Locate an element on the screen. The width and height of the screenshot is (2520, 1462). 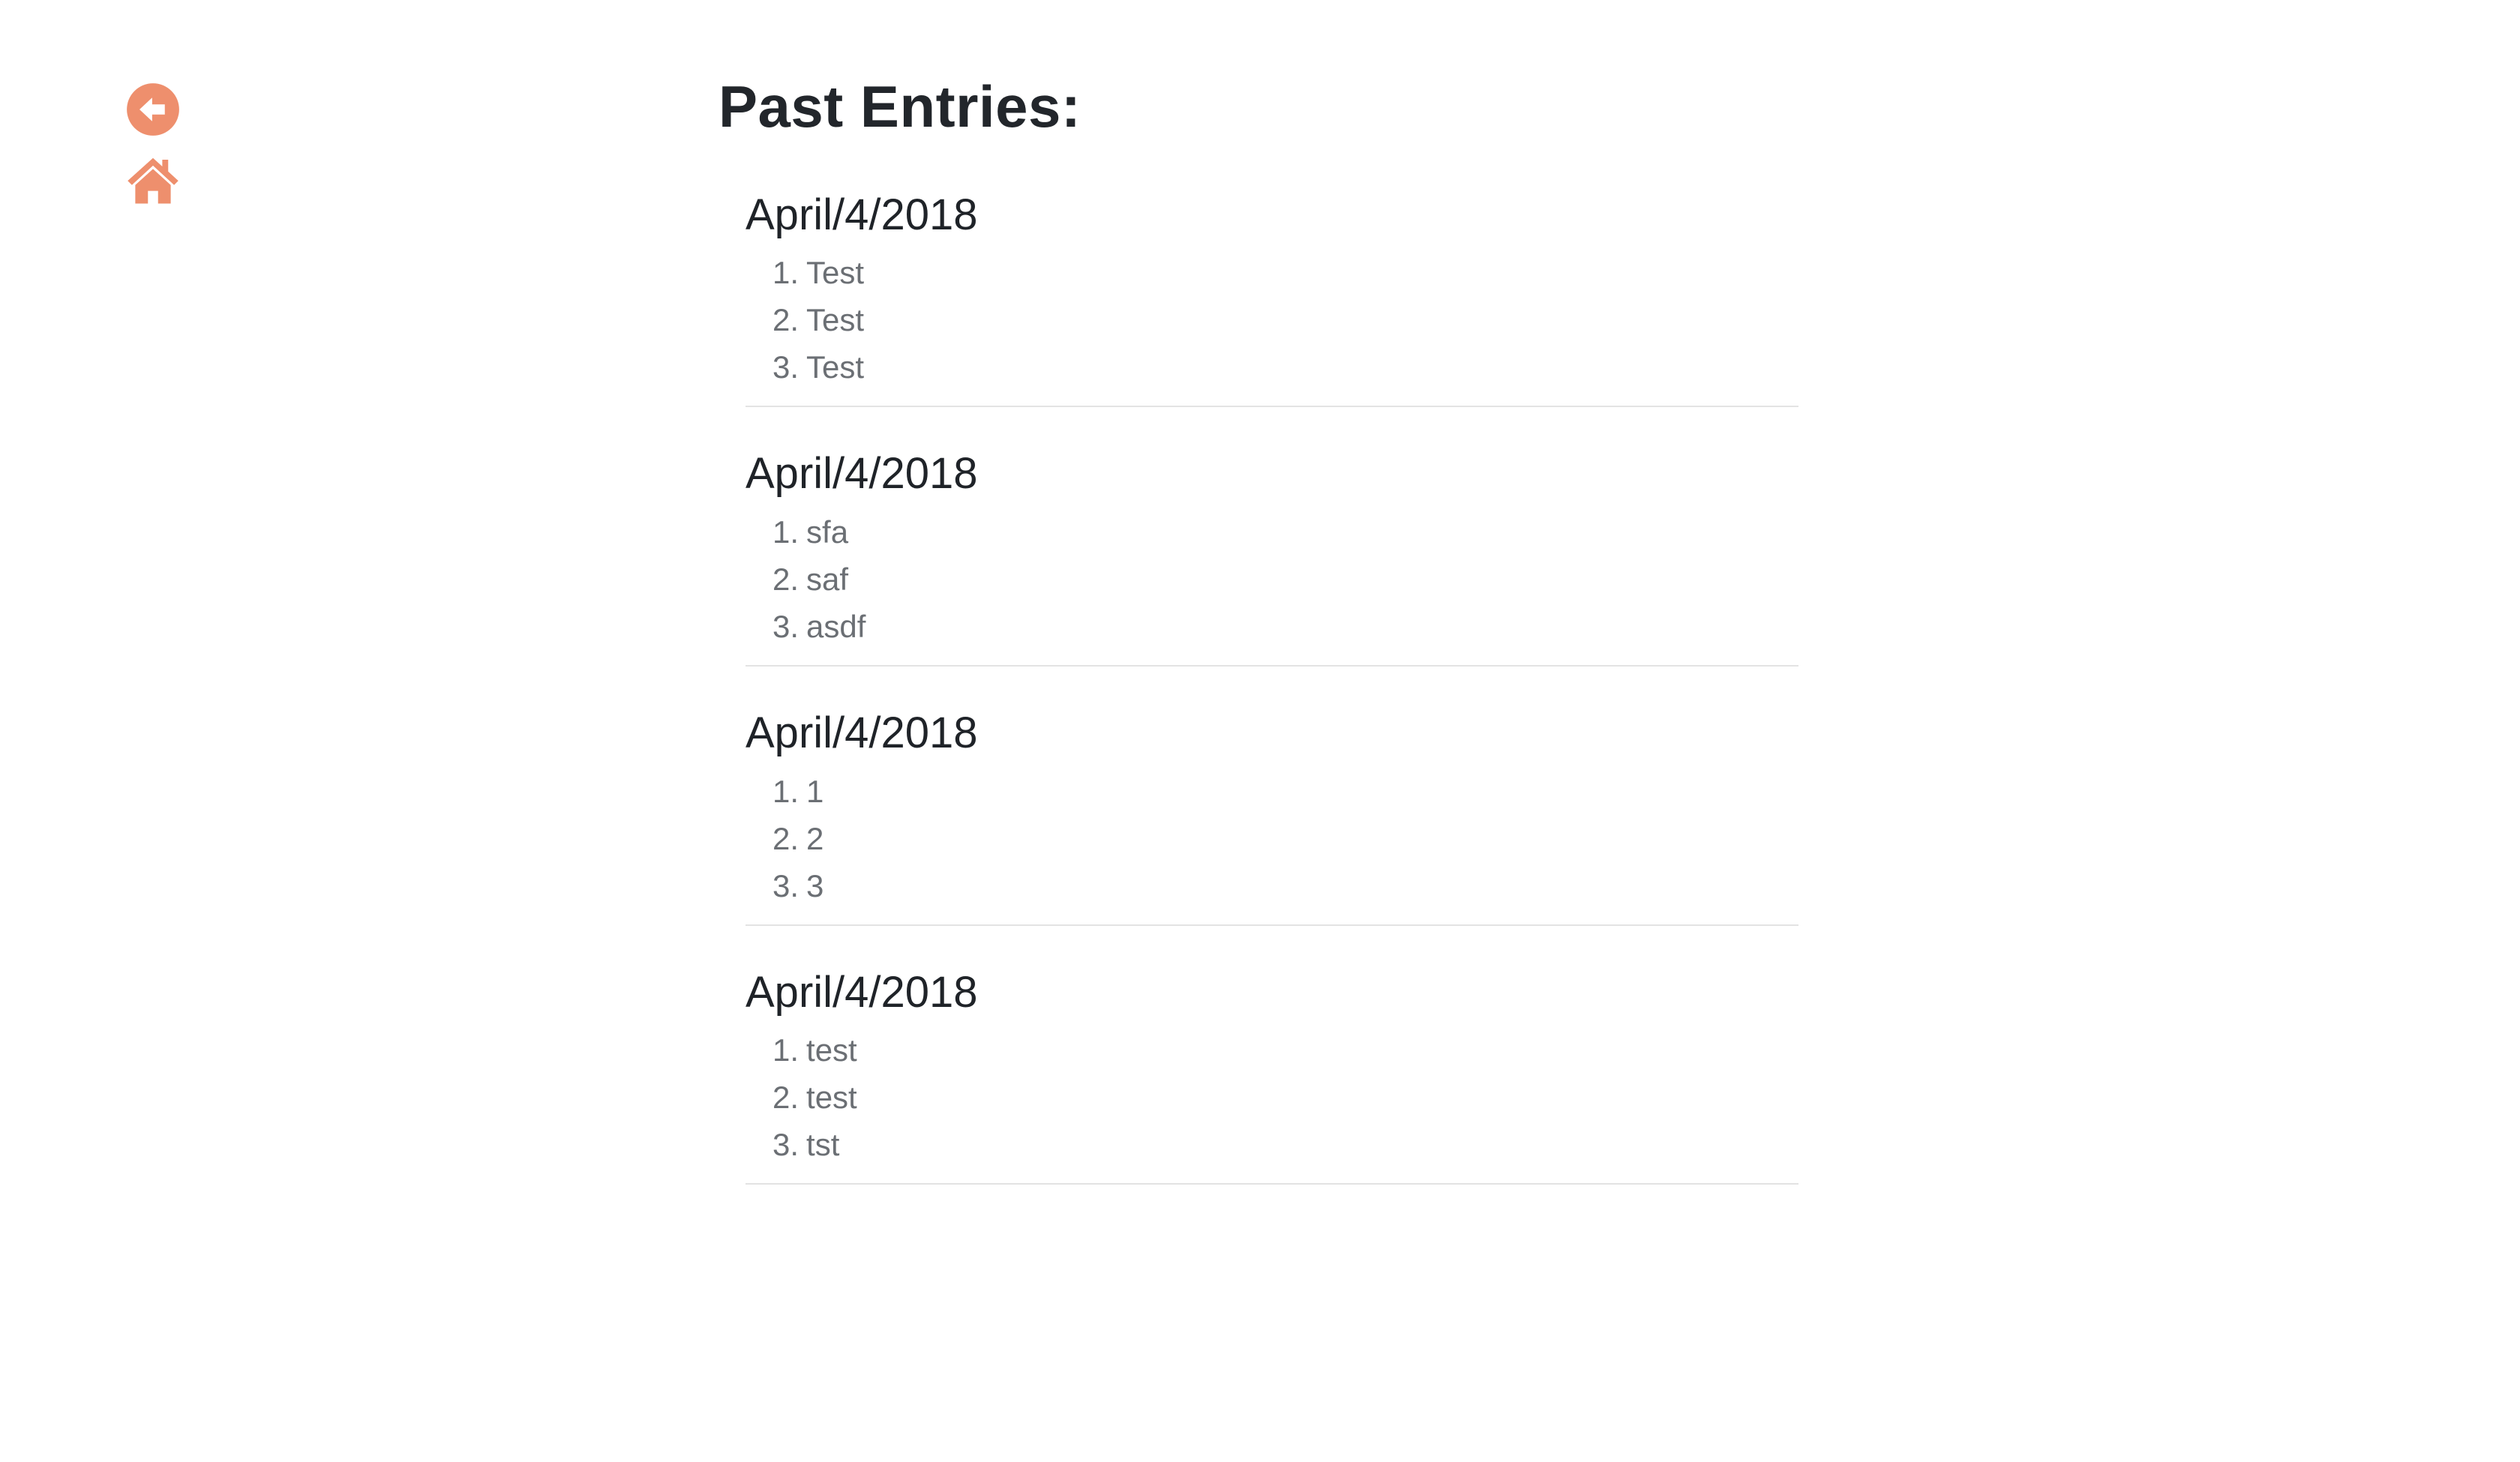
entry-card: April/4/2018 1. test 2. test 3. tst is located at coordinates (1272, 1076).